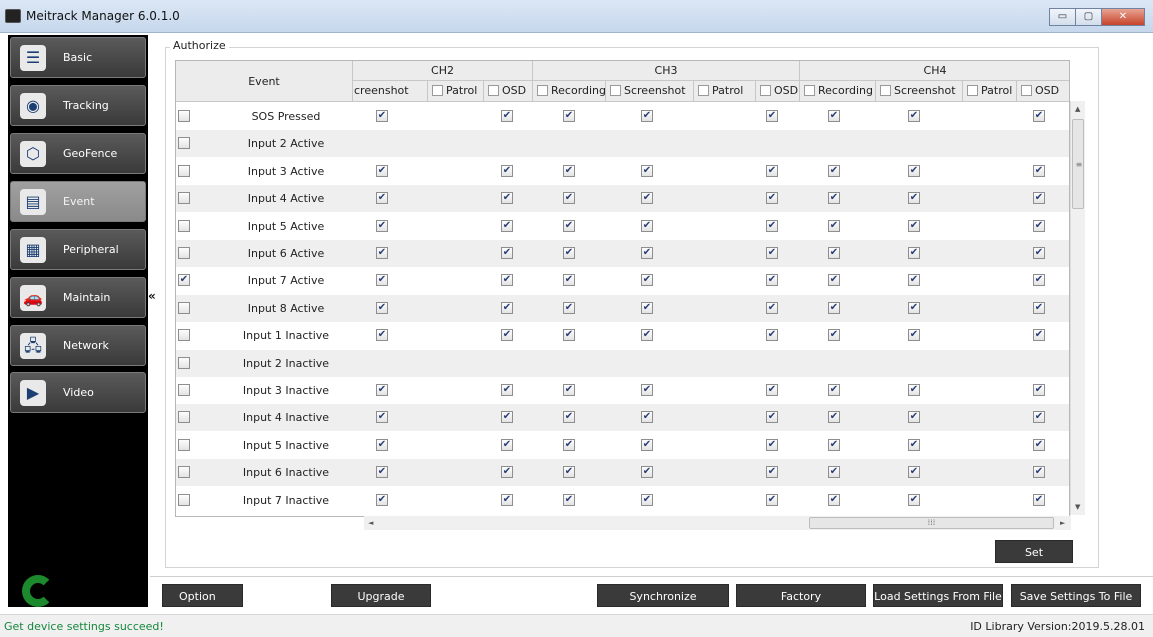 The image size is (1153, 637). What do you see at coordinates (1077, 507) in the screenshot?
I see `scroll-down-icon: ▼` at bounding box center [1077, 507].